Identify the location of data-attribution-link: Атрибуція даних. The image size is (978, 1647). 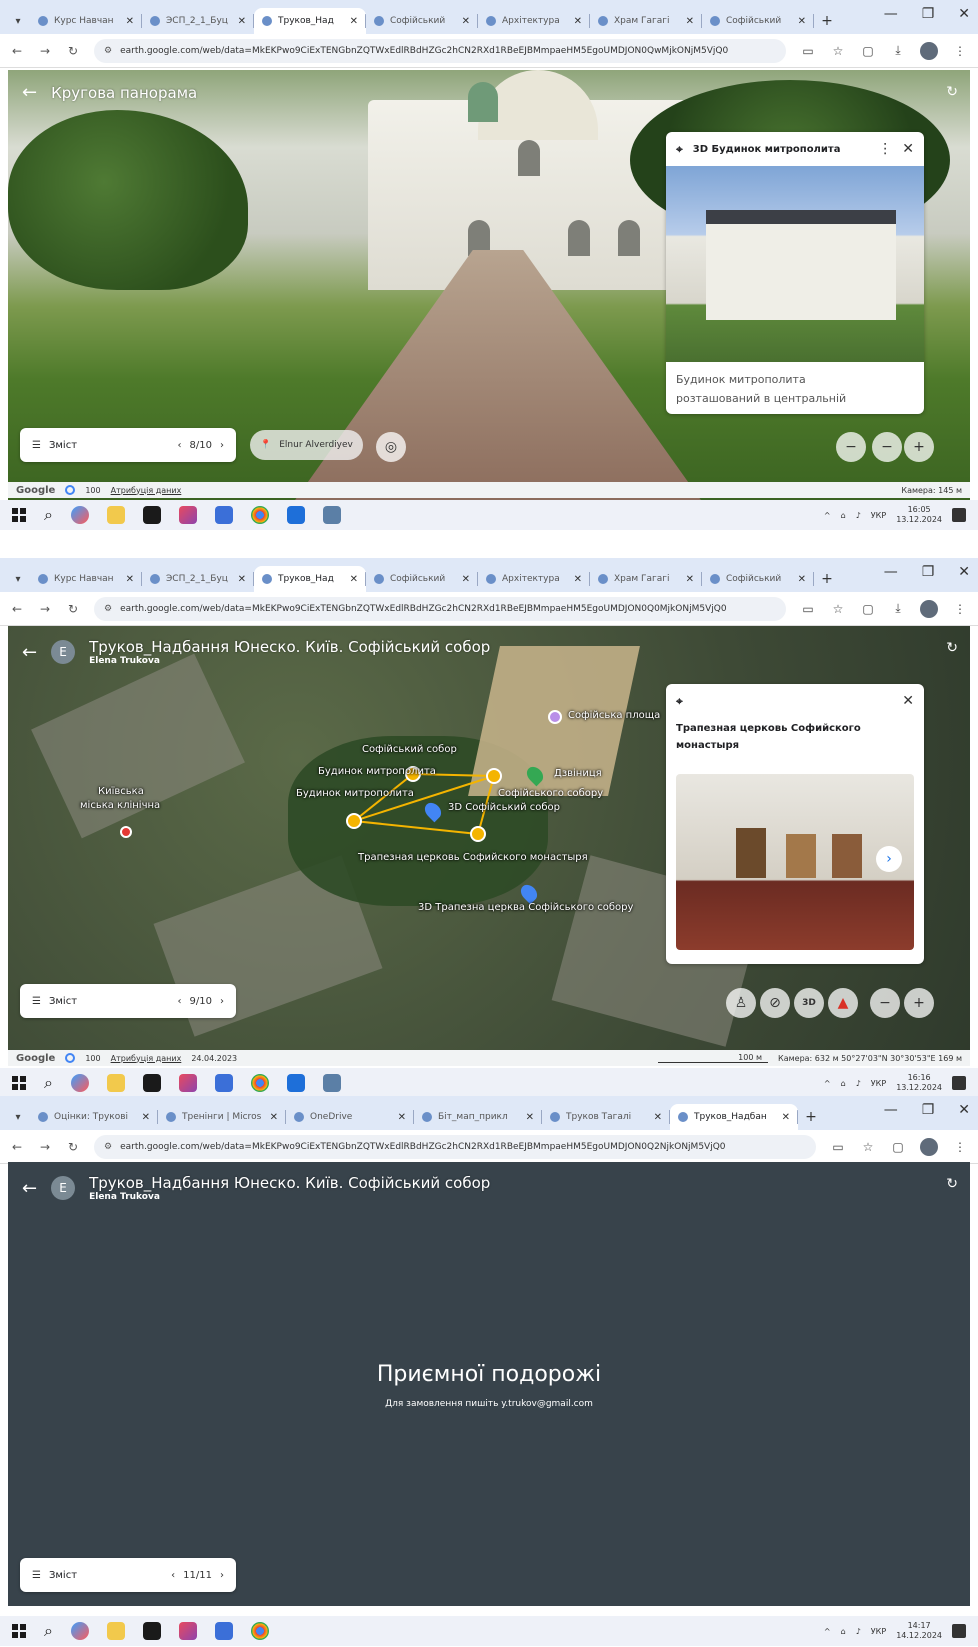
(146, 490).